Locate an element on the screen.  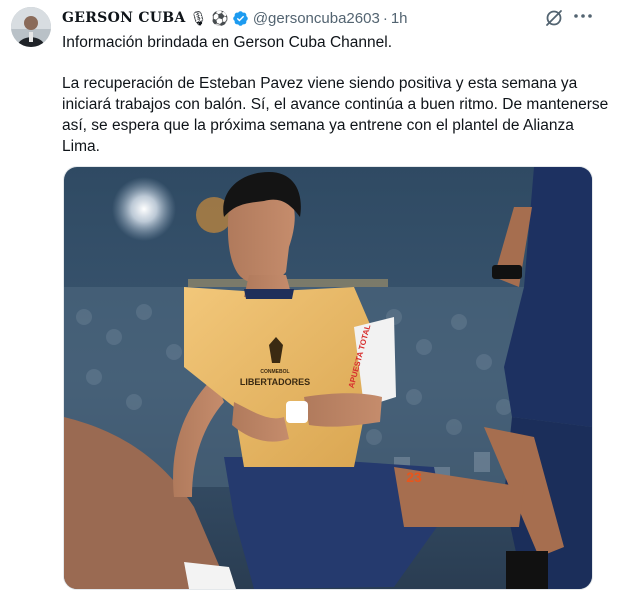
shorts-number: 23 is located at coordinates (414, 477).